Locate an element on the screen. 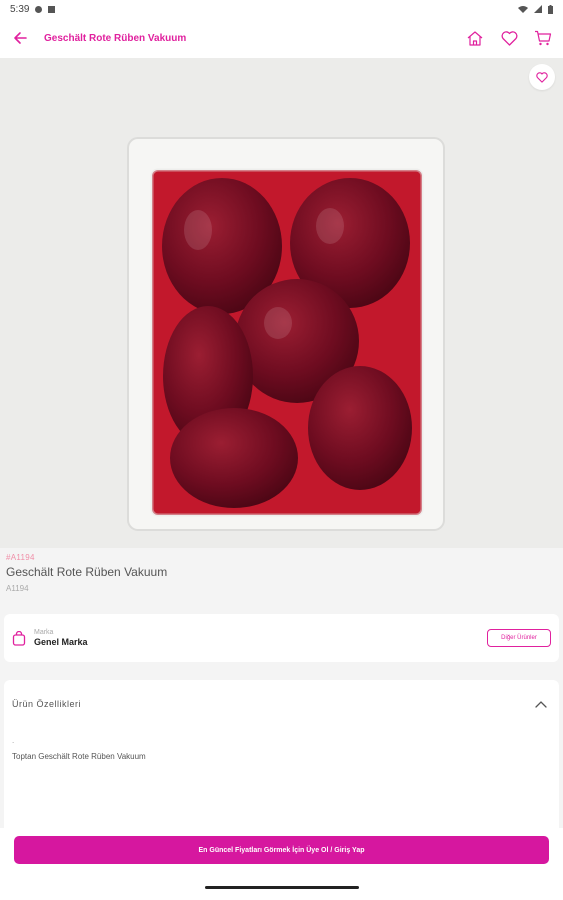  home-button is located at coordinates (475, 38).